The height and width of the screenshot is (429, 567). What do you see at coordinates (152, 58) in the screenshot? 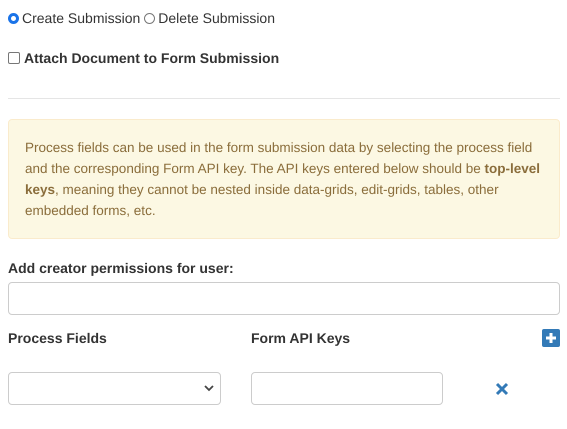
I see `checkbox-label: Attach Document to Form Submission` at bounding box center [152, 58].